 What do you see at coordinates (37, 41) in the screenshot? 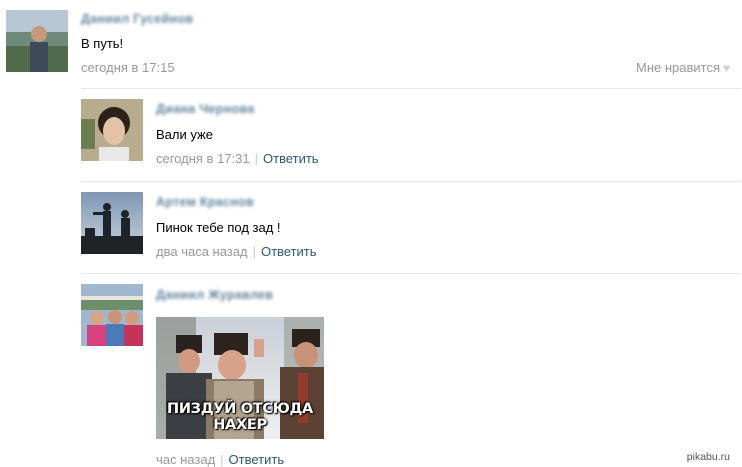
I see `post-author-avatar` at bounding box center [37, 41].